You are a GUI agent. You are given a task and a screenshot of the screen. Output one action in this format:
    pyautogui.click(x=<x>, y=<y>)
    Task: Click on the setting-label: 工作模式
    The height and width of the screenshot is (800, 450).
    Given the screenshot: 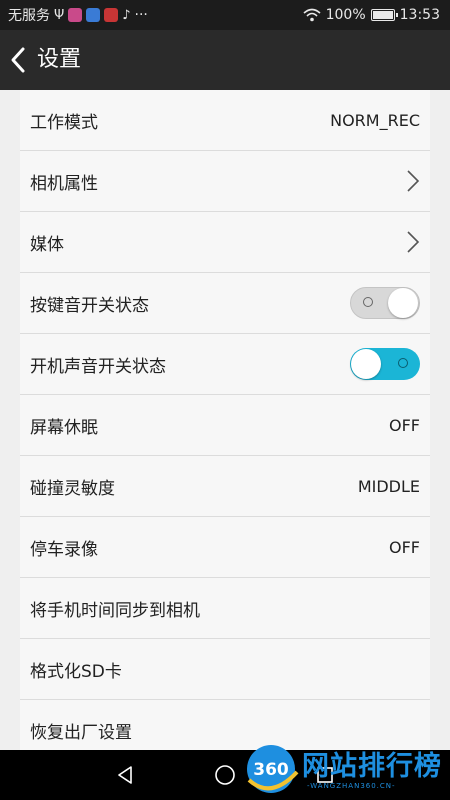 What is the action you would take?
    pyautogui.click(x=64, y=122)
    